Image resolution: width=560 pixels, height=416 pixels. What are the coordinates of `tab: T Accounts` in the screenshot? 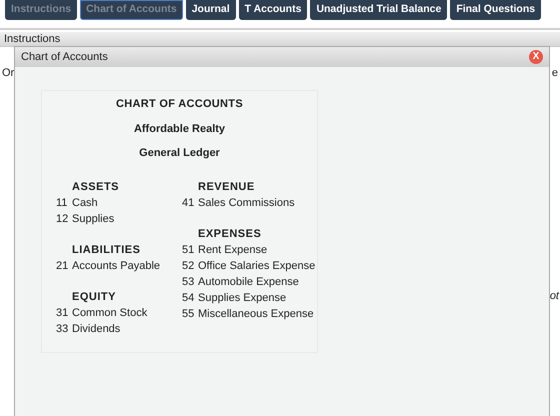 It's located at (273, 10).